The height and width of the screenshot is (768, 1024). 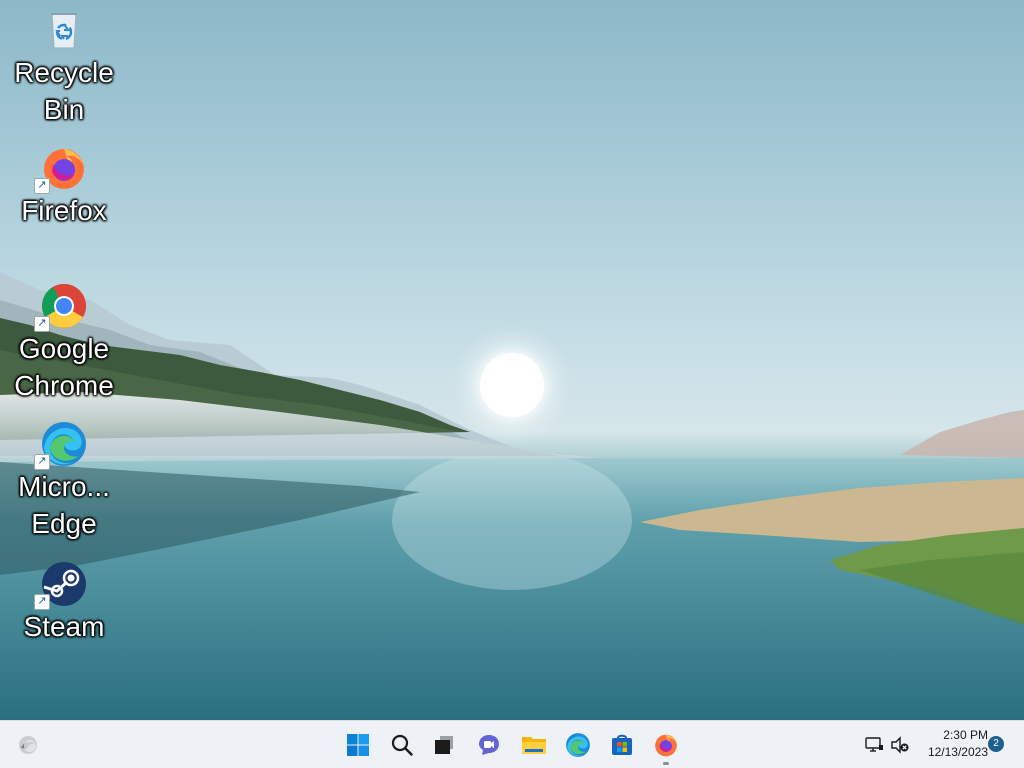 What do you see at coordinates (965, 735) in the screenshot?
I see `clock-time: 2:30 PM` at bounding box center [965, 735].